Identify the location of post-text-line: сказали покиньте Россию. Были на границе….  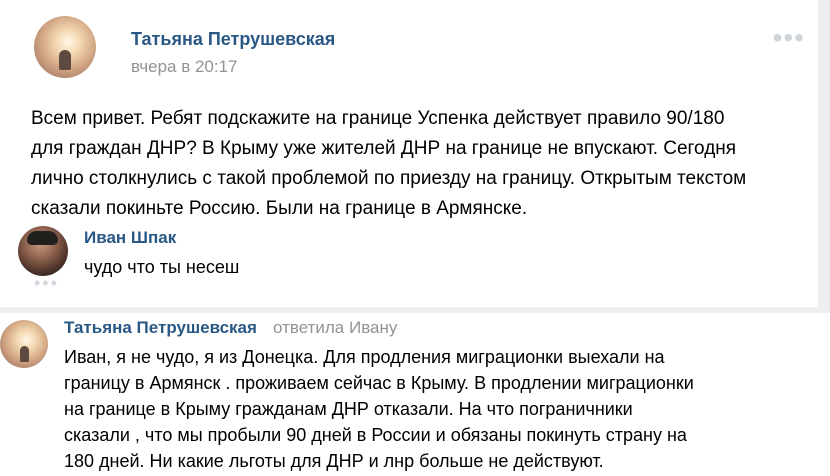
(279, 208).